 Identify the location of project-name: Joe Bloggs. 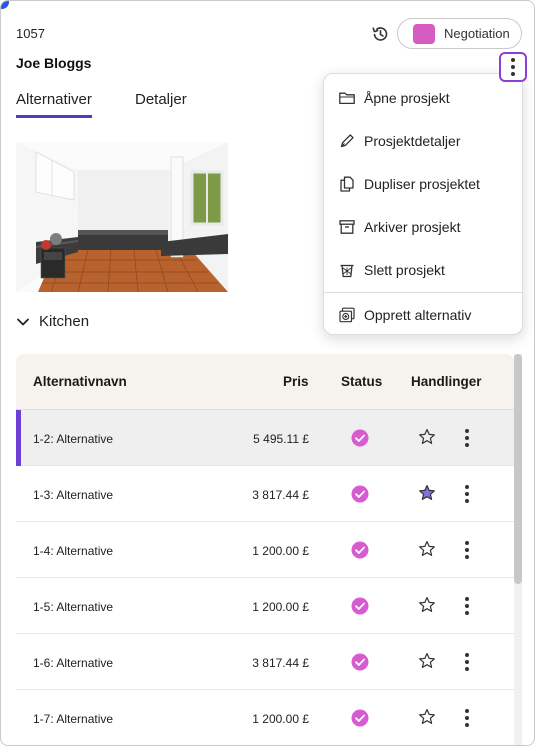
(54, 63).